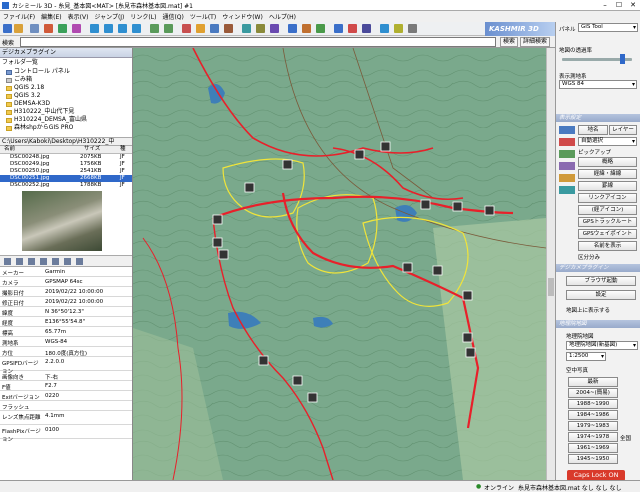 The width and height of the screenshot is (640, 492). Describe the element at coordinates (123, 149) in the screenshot. I see `col-type: 種` at that location.